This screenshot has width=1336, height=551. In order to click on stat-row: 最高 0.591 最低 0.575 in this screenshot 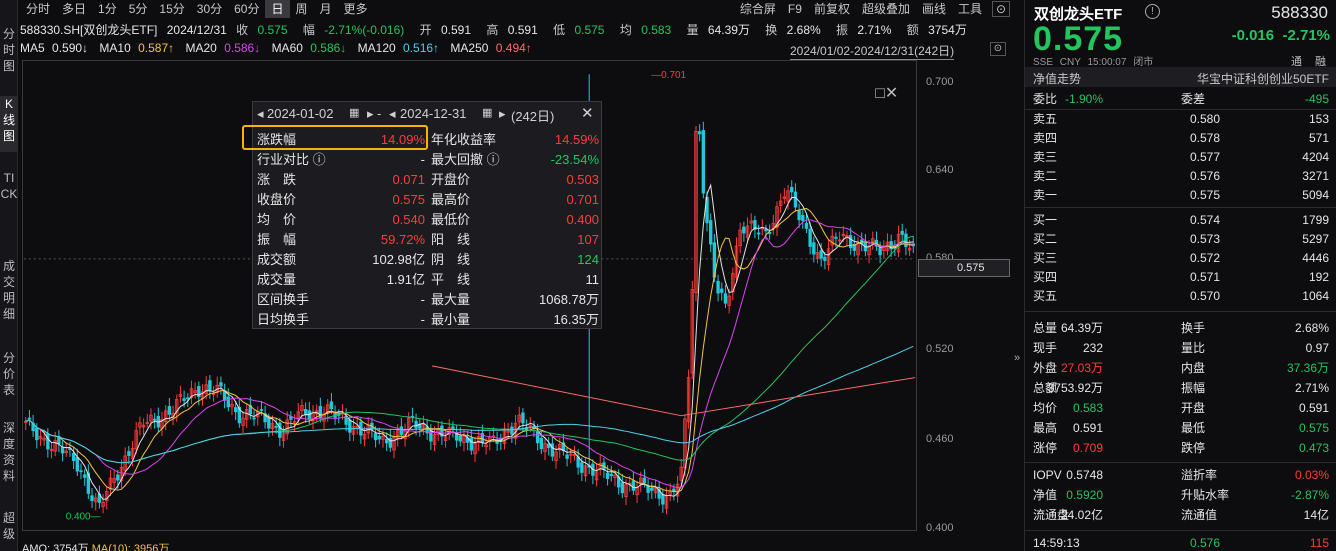, I will do `click(1180, 428)`.